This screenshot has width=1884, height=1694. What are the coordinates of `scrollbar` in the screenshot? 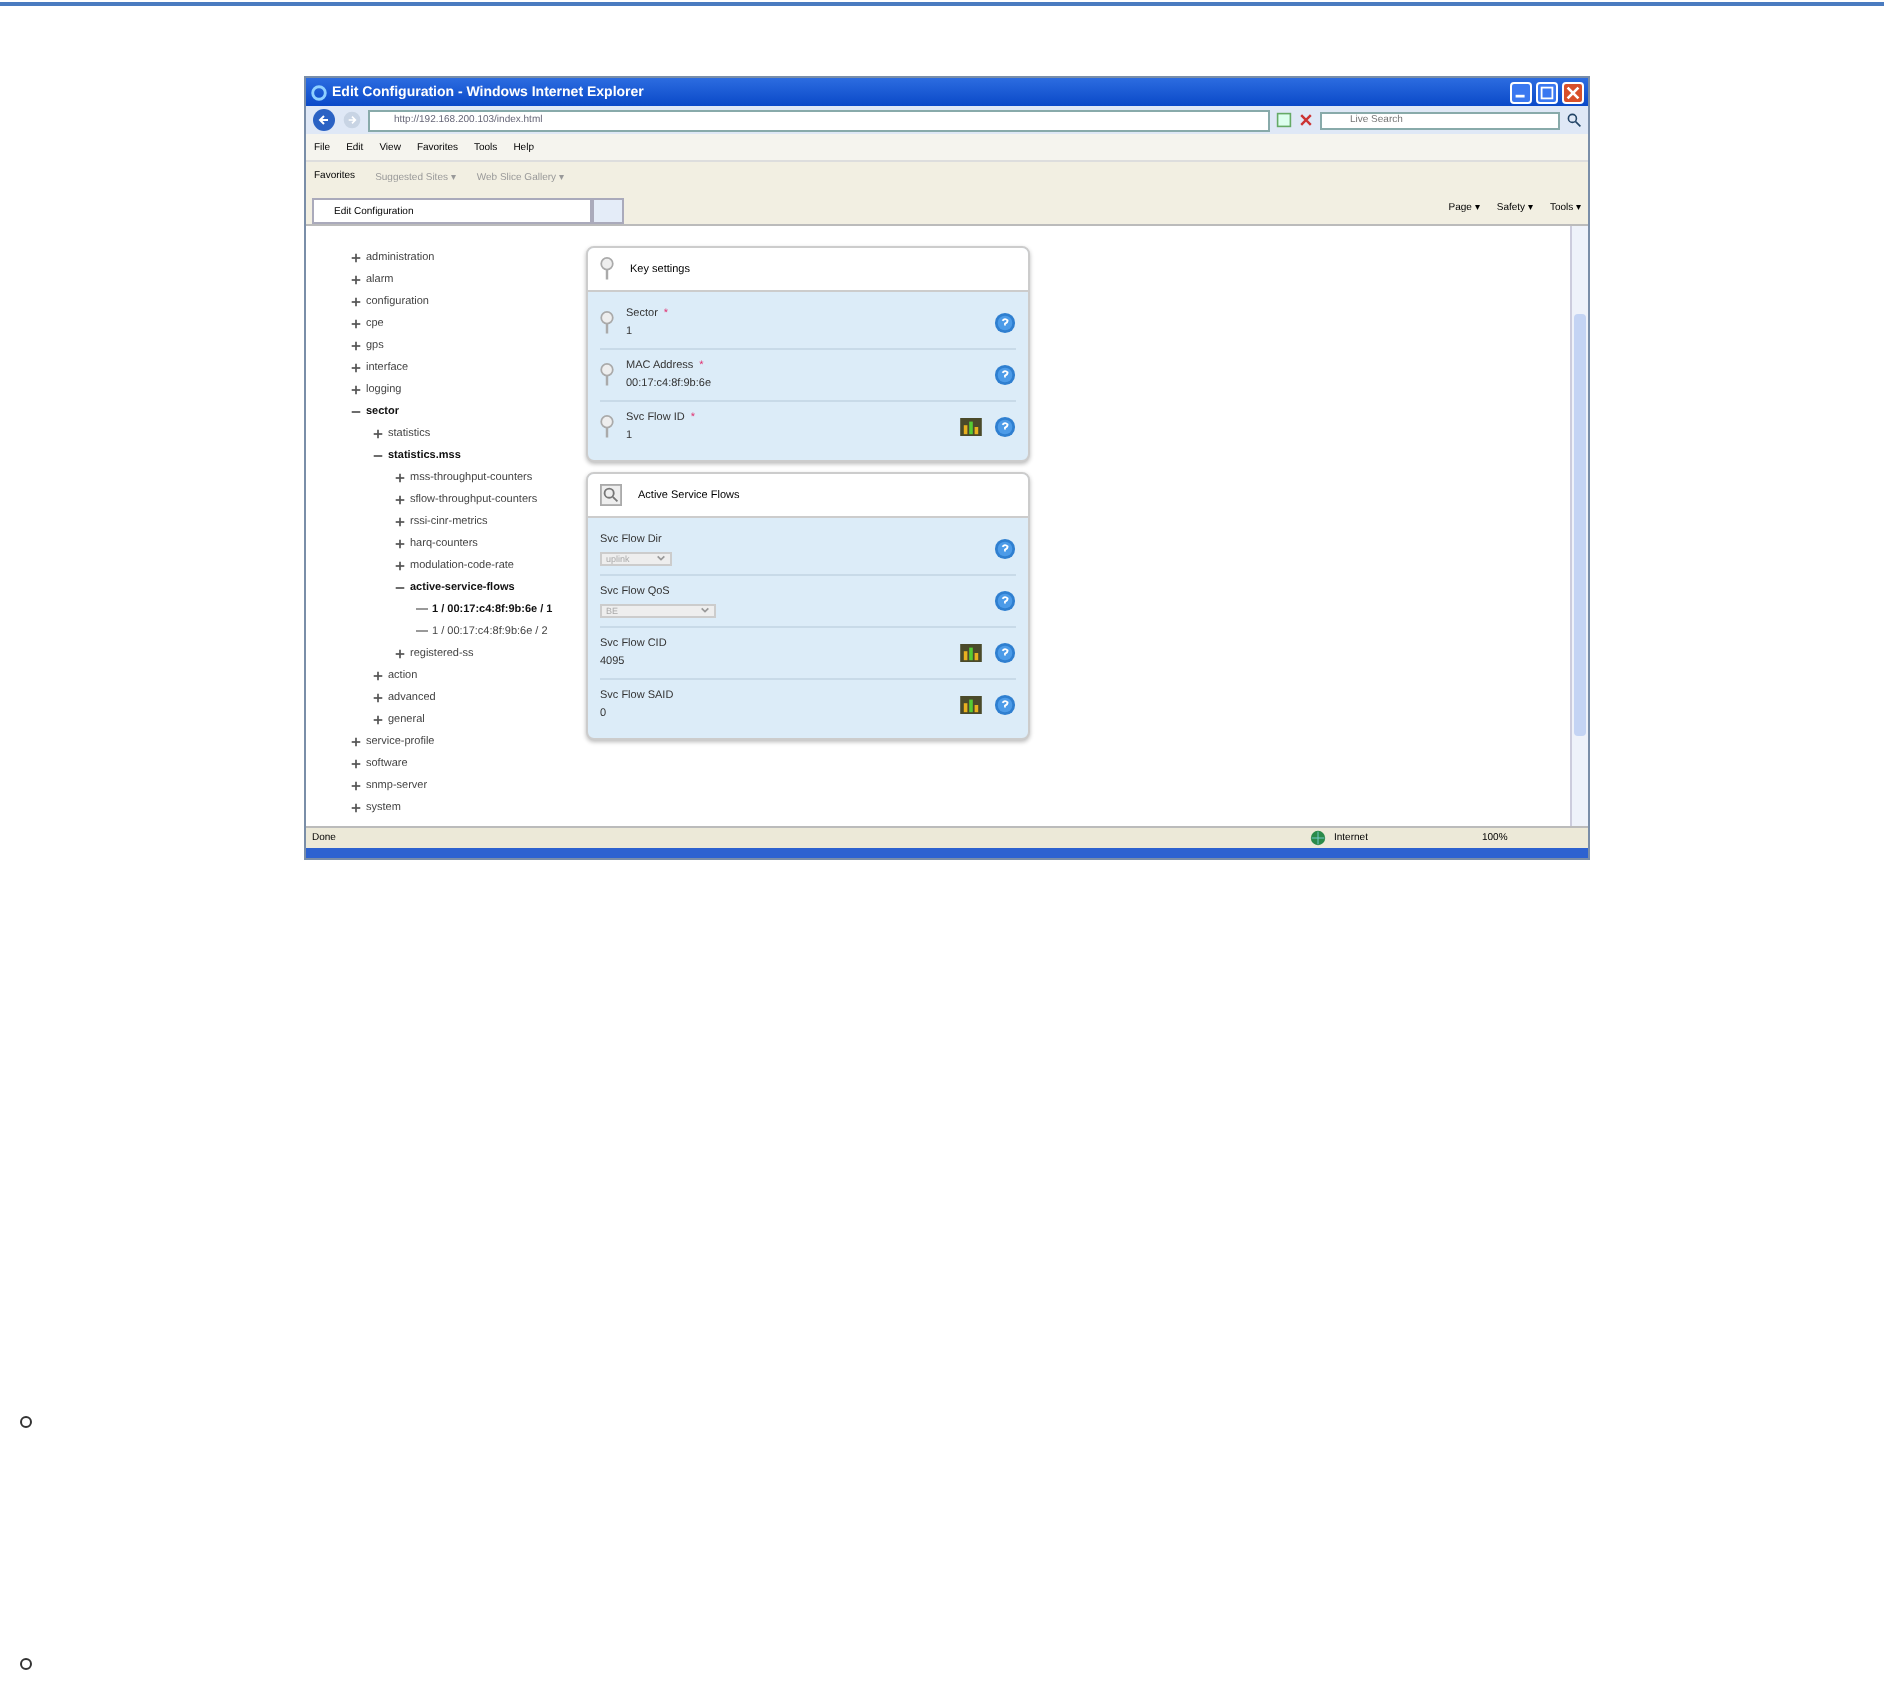 It's located at (1579, 526).